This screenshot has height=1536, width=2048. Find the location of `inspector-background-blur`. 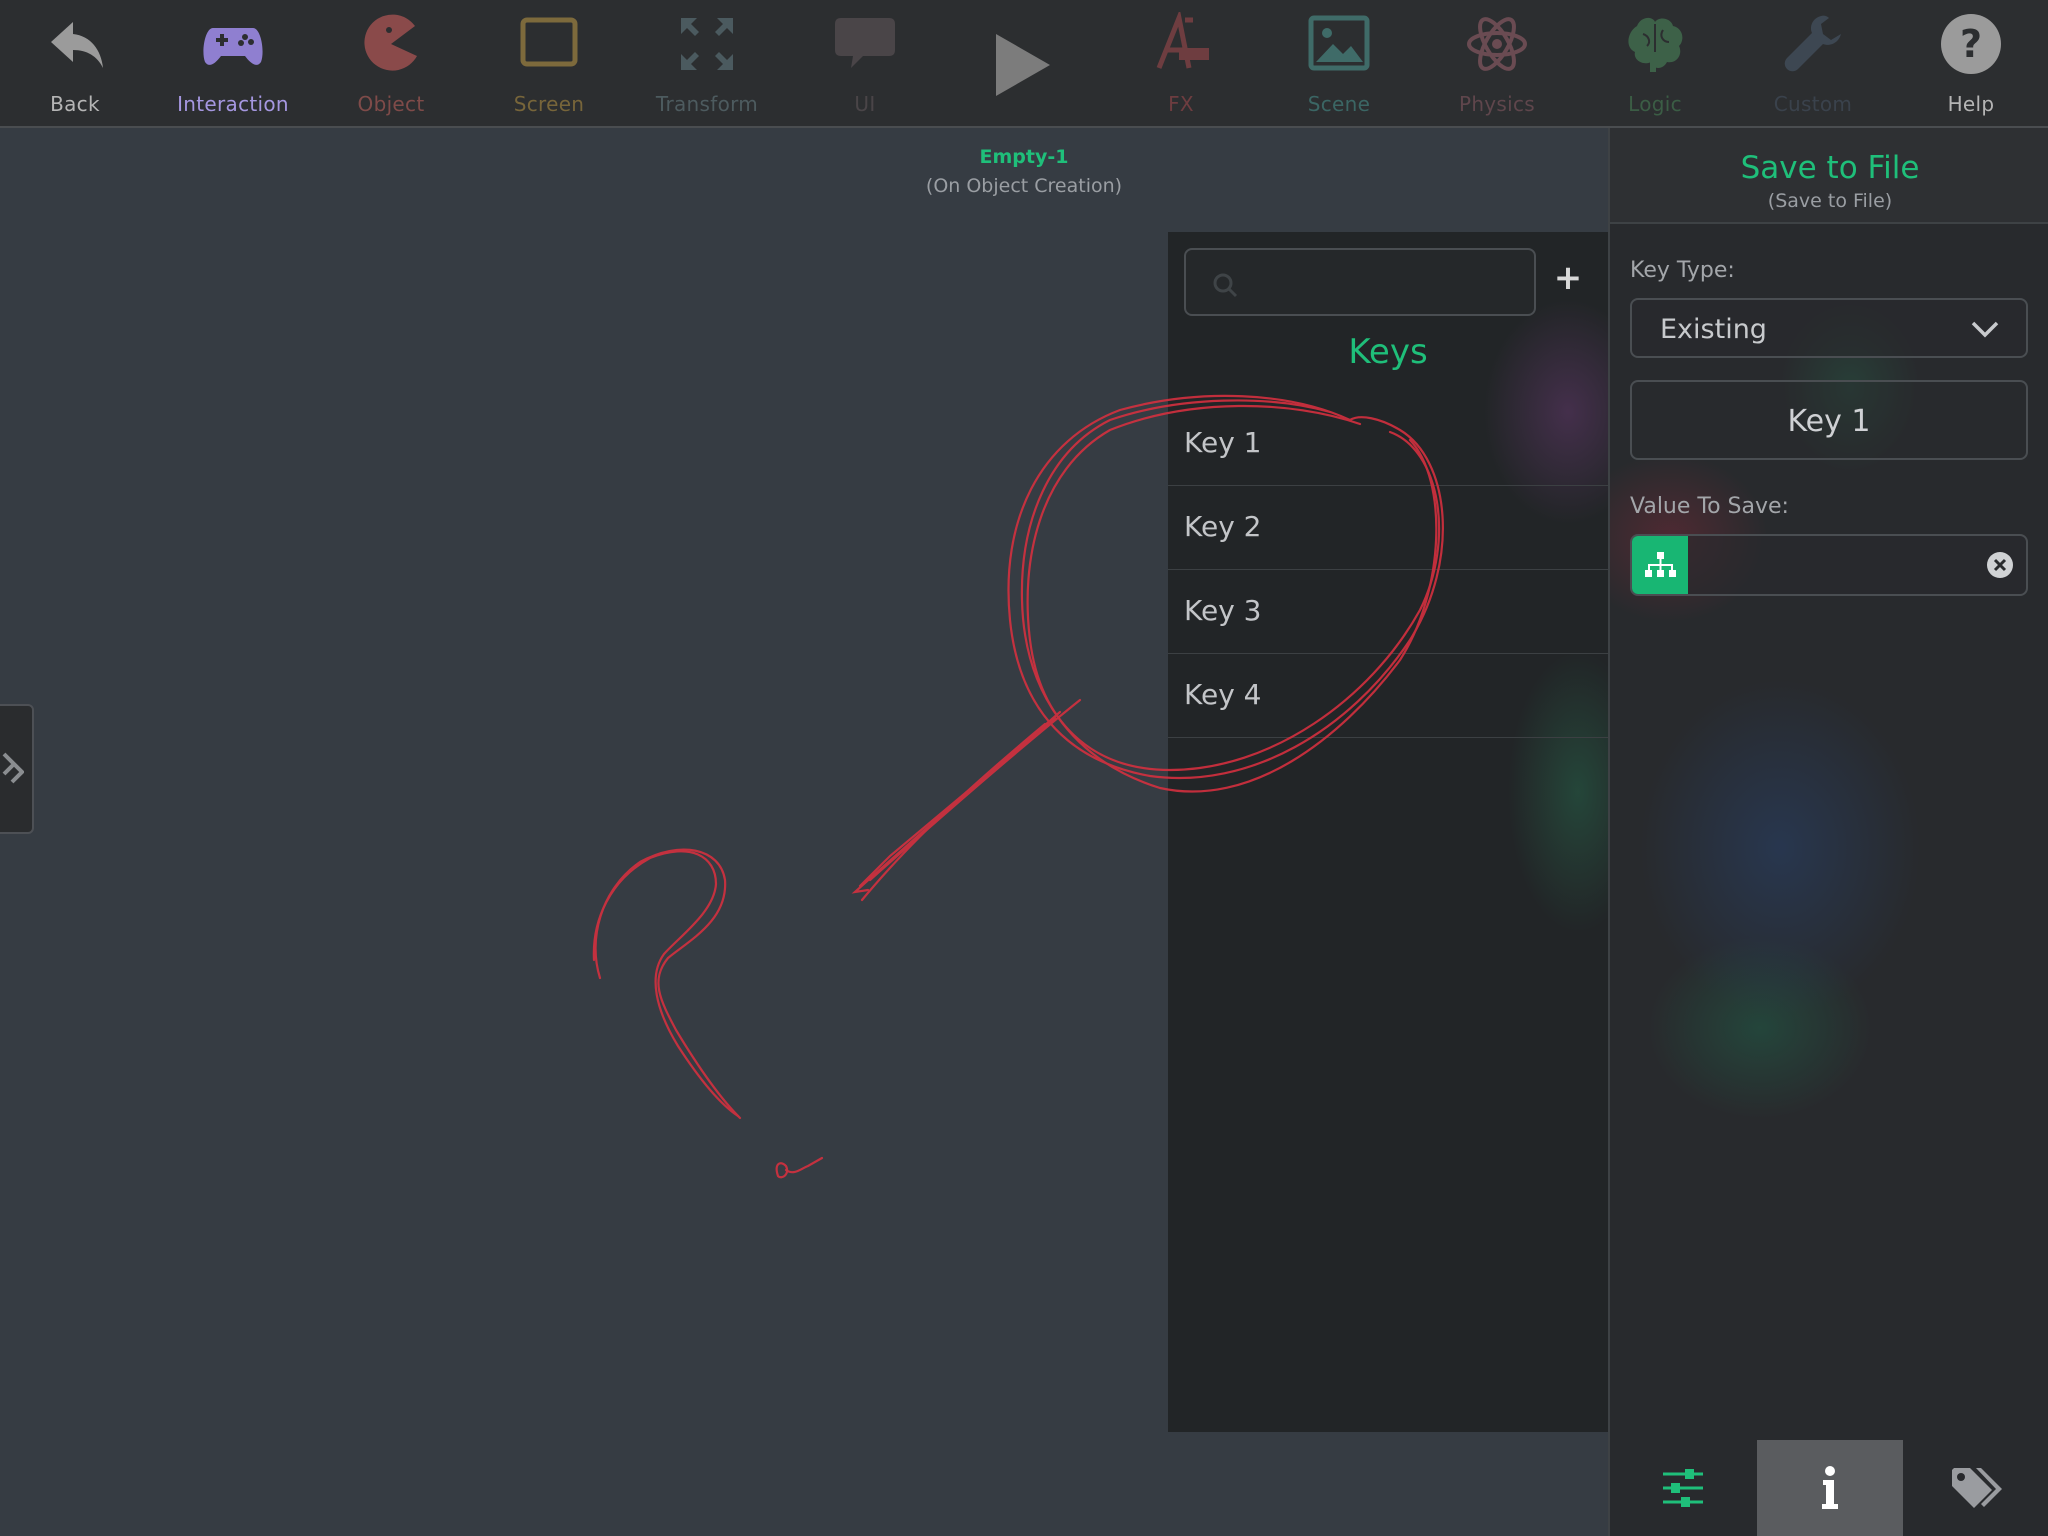

inspector-background-blur is located at coordinates (1829, 678).